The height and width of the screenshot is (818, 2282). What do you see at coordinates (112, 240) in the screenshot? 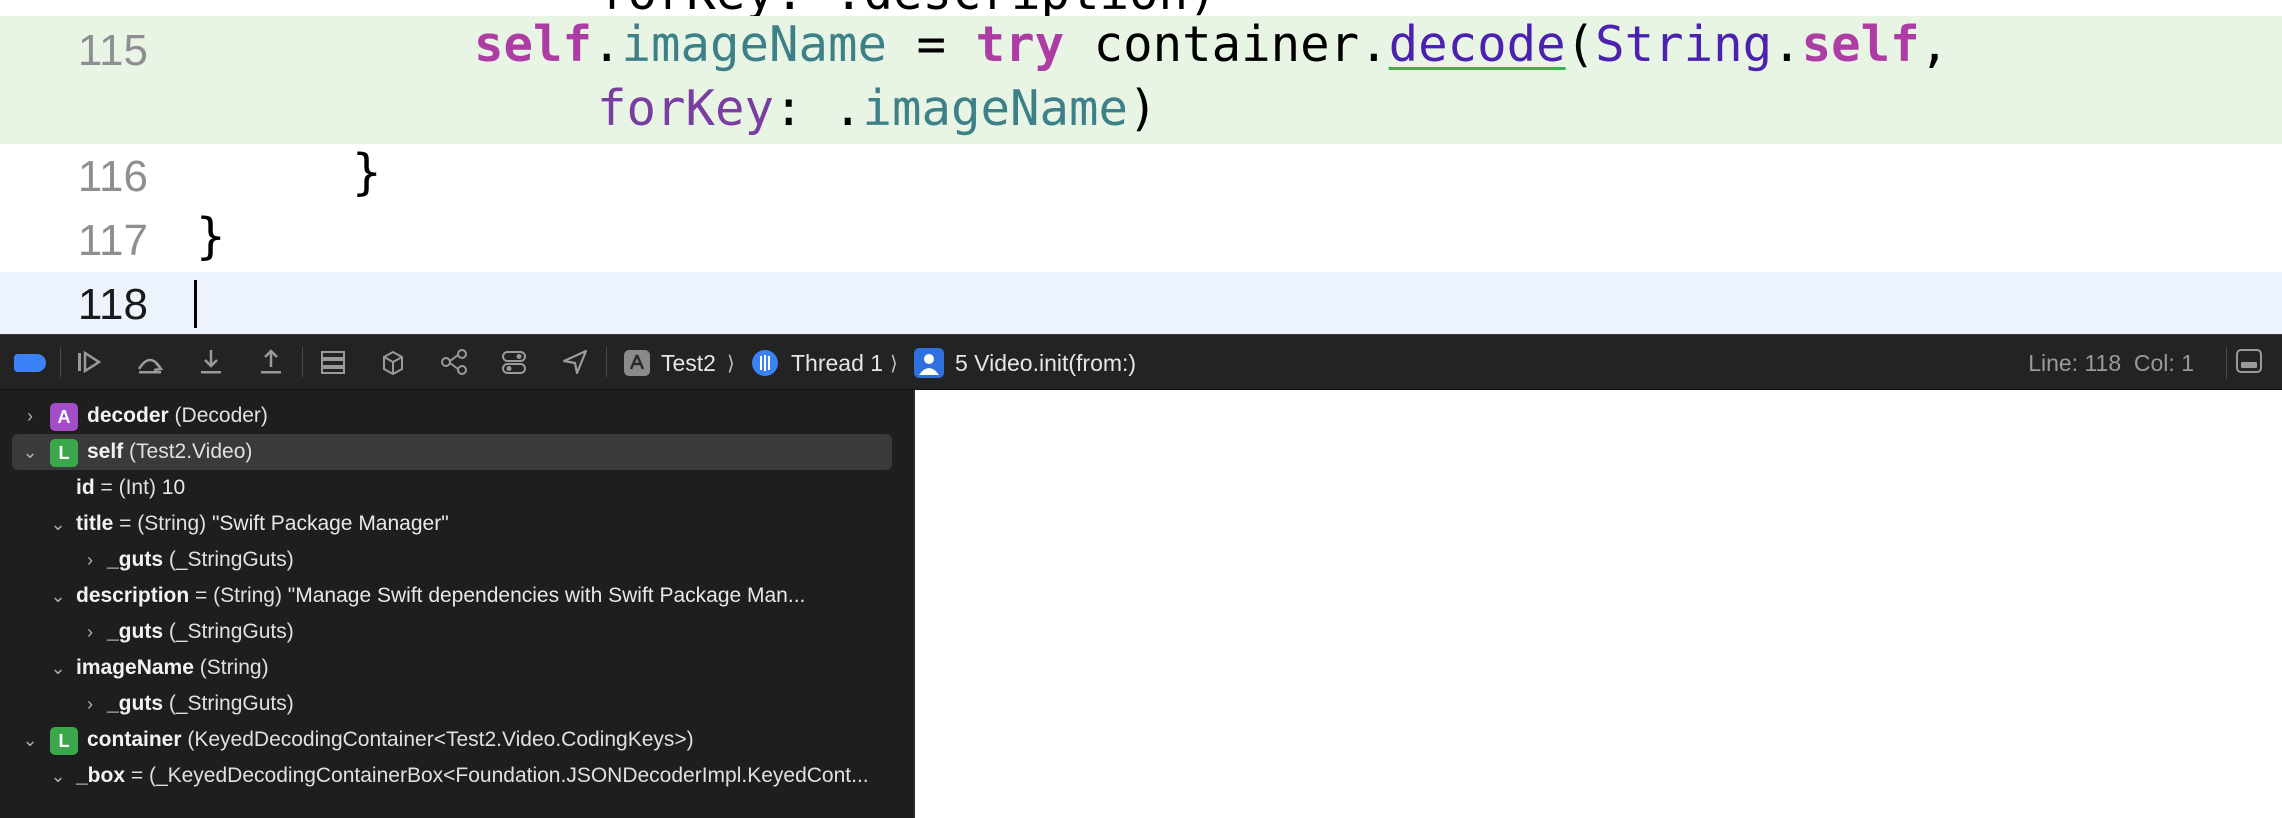
I see `line-number: 117` at bounding box center [112, 240].